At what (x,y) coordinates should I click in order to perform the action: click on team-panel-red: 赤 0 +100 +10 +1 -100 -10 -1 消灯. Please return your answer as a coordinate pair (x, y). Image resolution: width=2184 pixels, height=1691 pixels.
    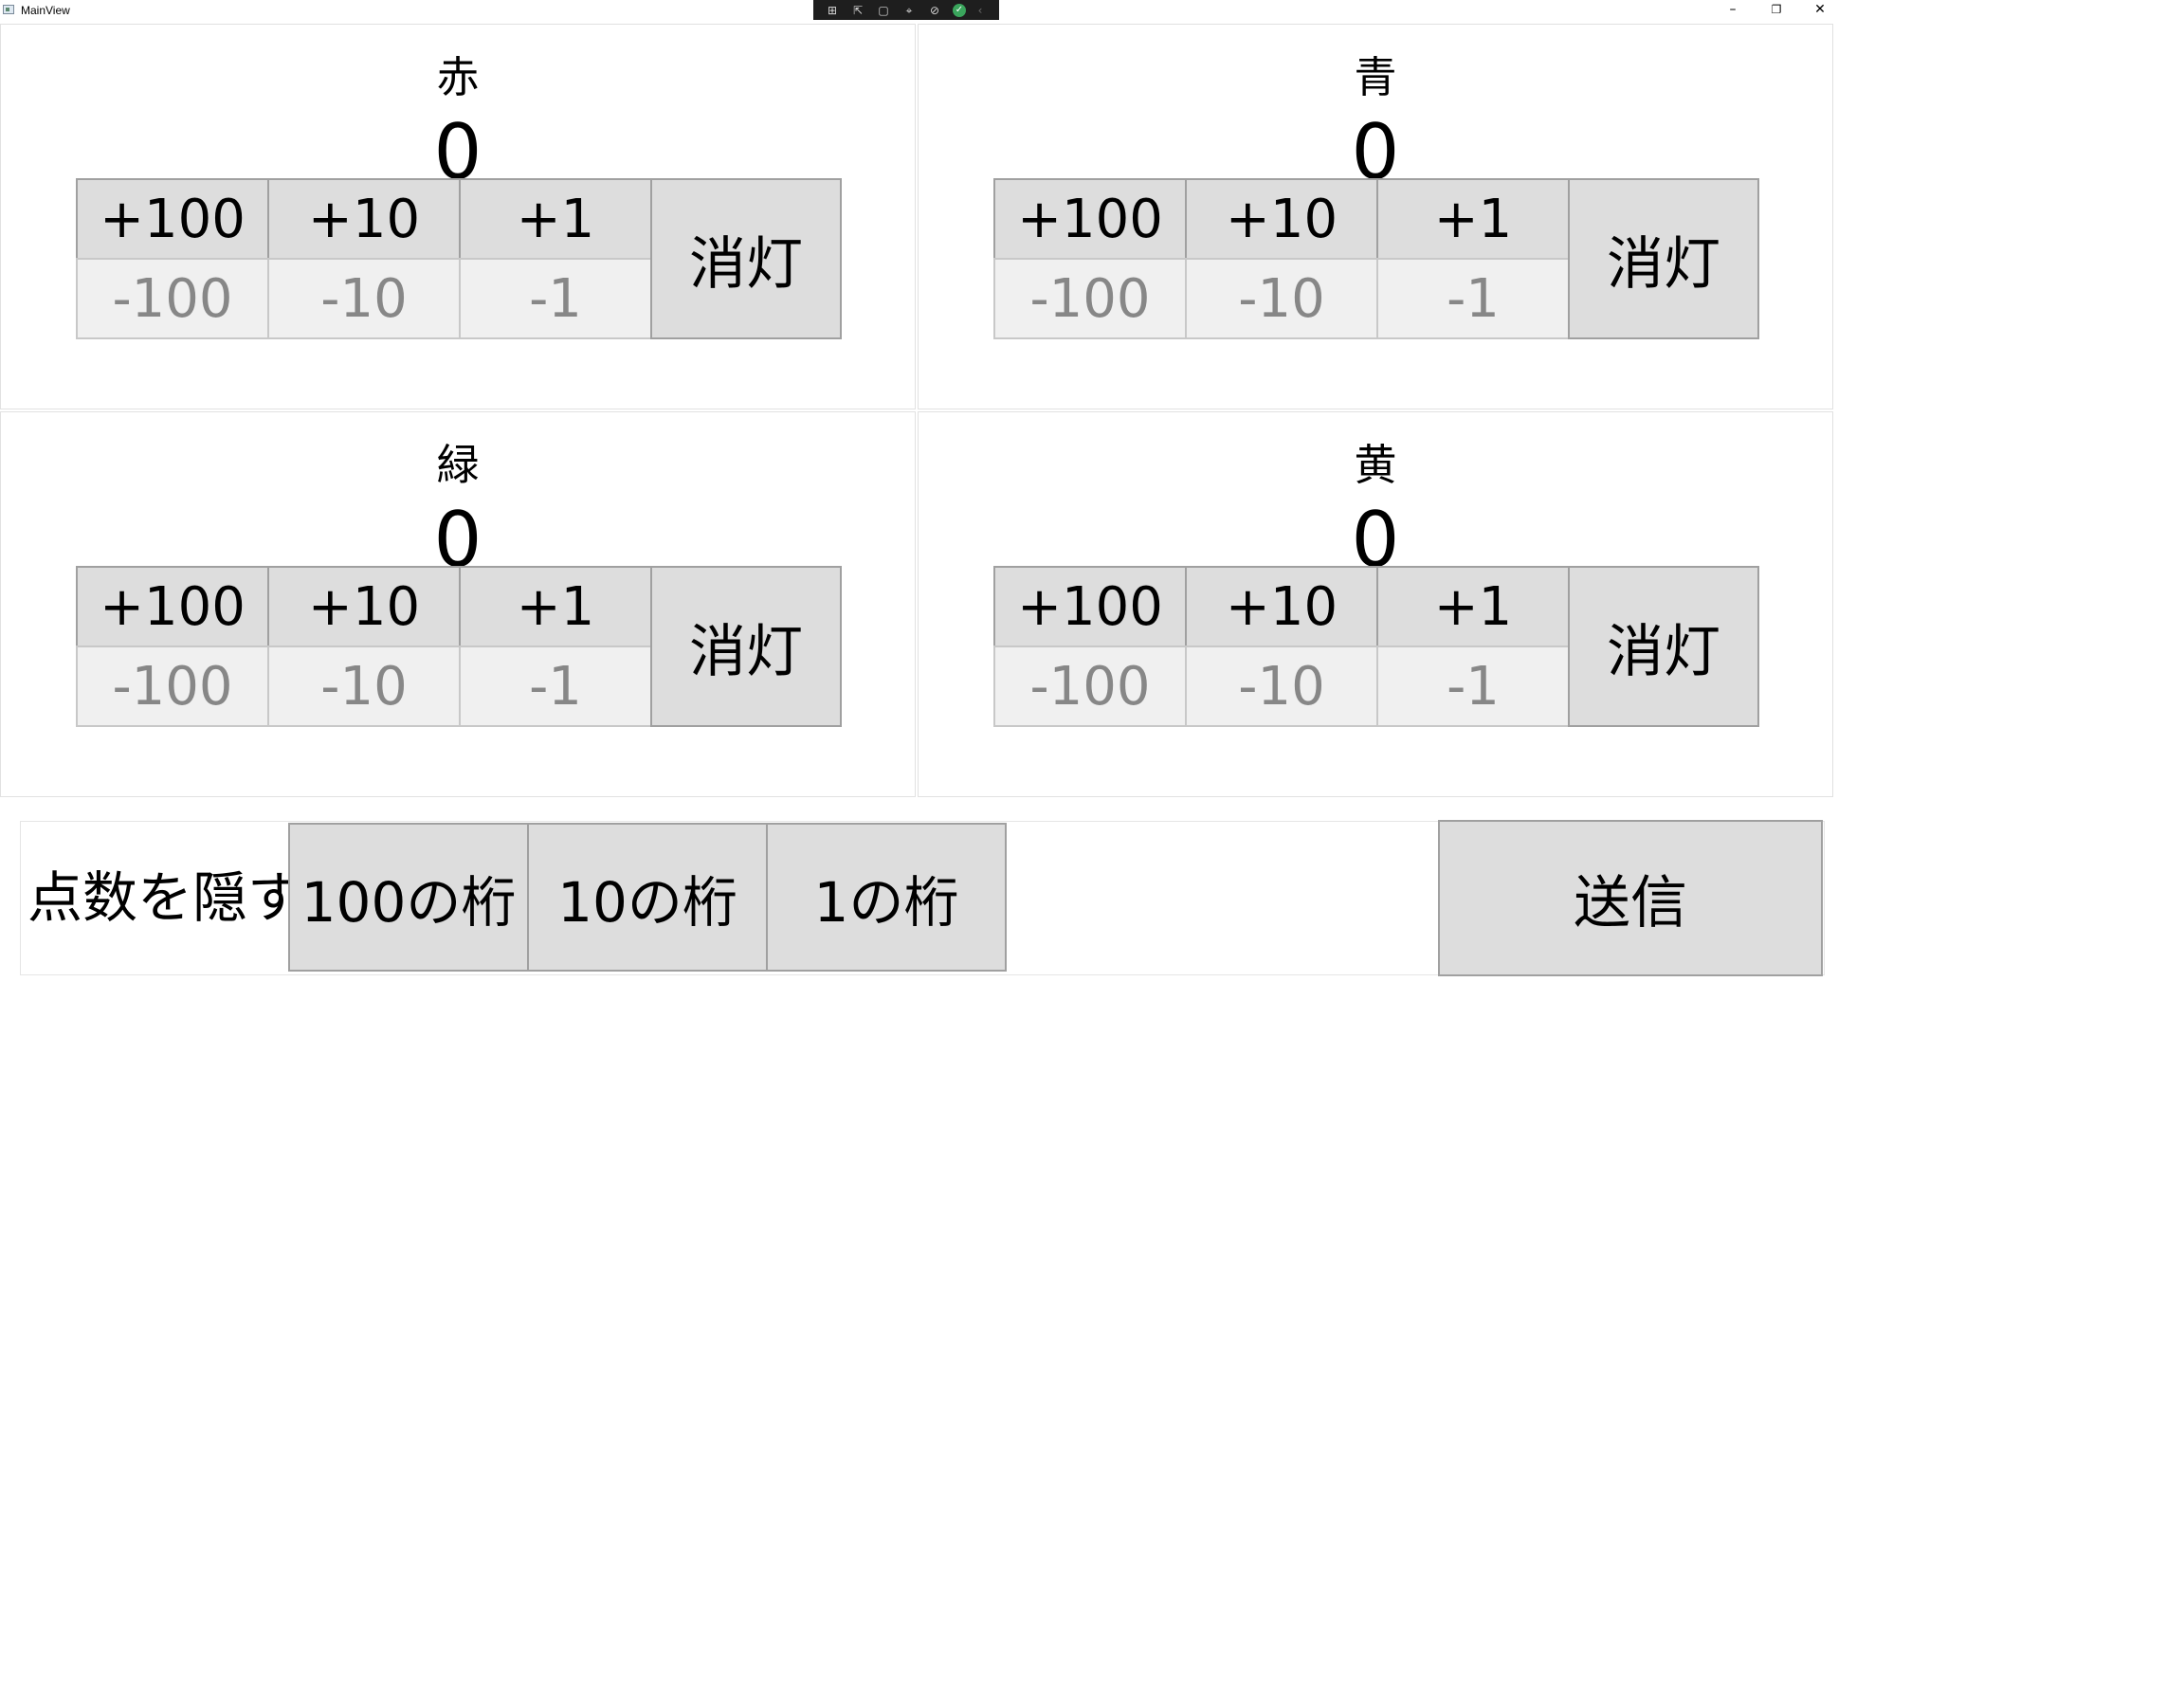
    Looking at the image, I should click on (458, 216).